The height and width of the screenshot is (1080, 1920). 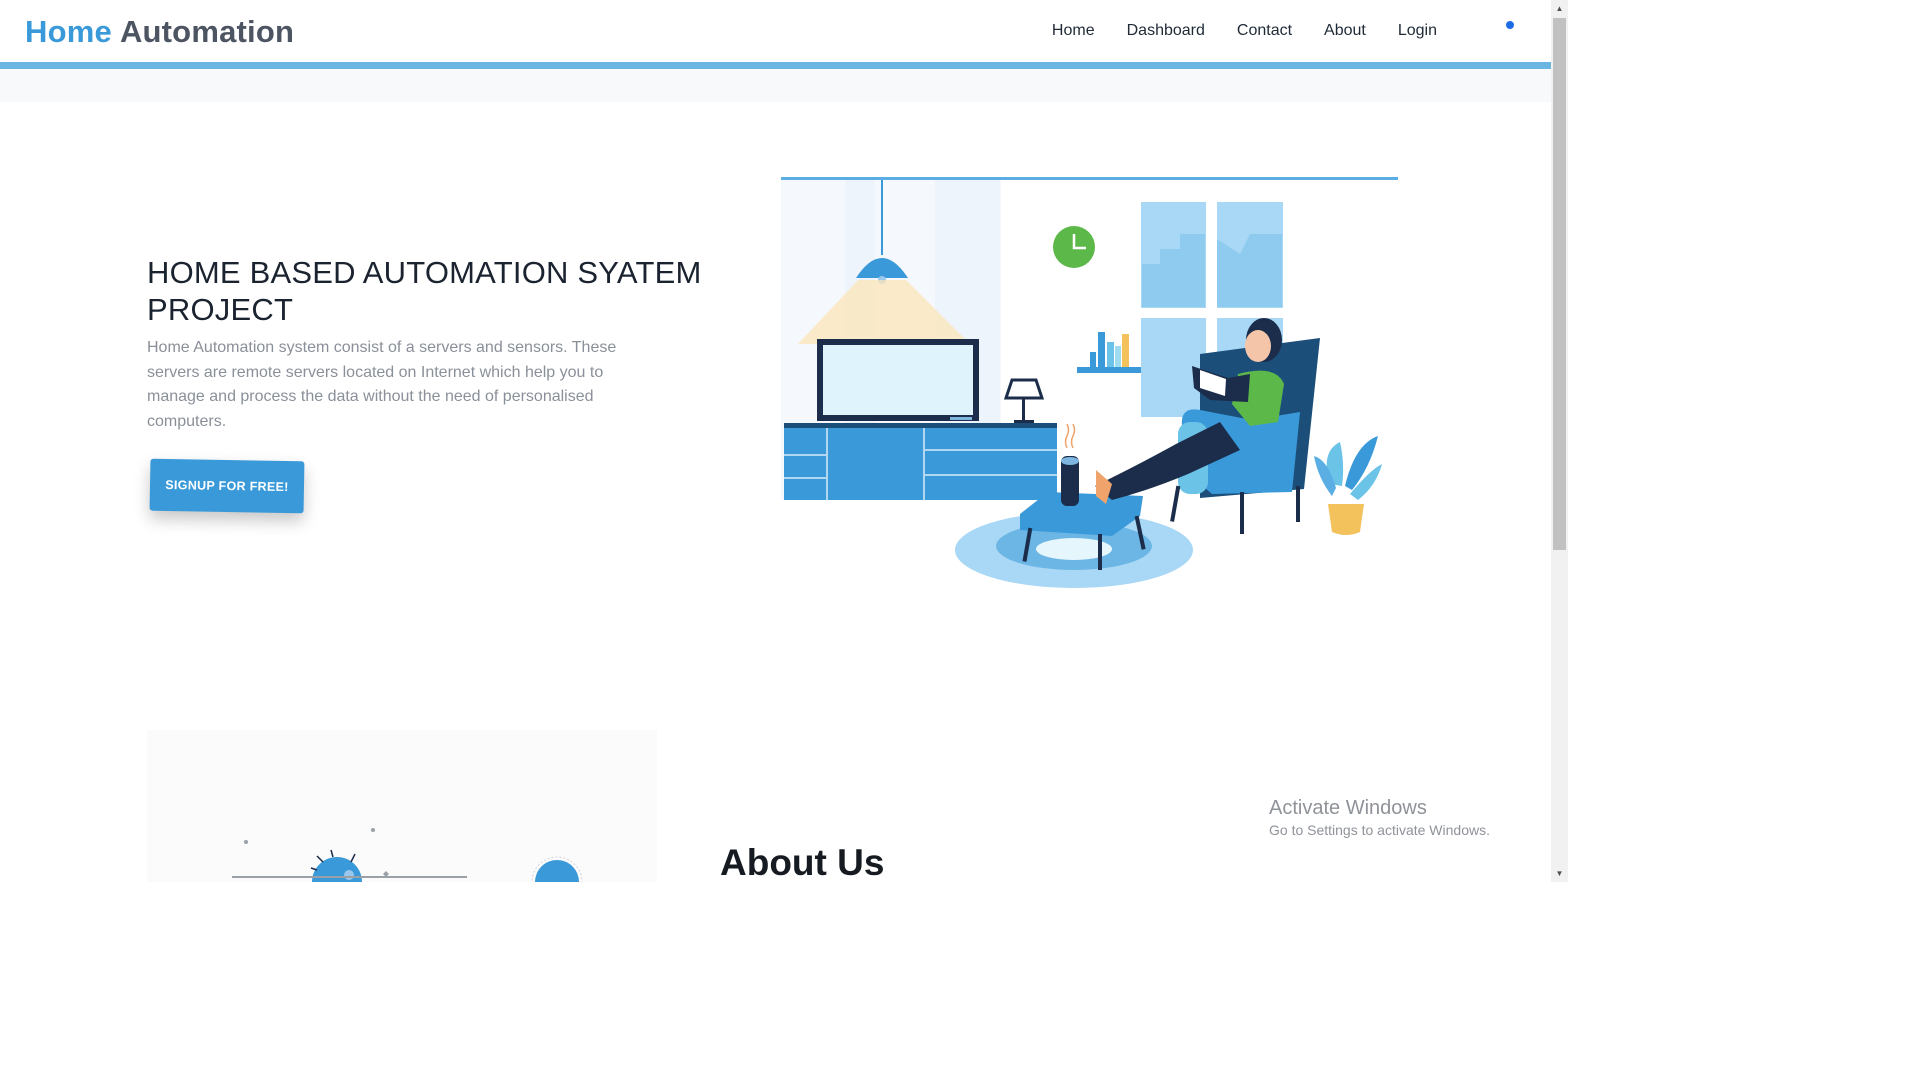 I want to click on vertical-scrollbar: ▲ ▼, so click(x=1559, y=441).